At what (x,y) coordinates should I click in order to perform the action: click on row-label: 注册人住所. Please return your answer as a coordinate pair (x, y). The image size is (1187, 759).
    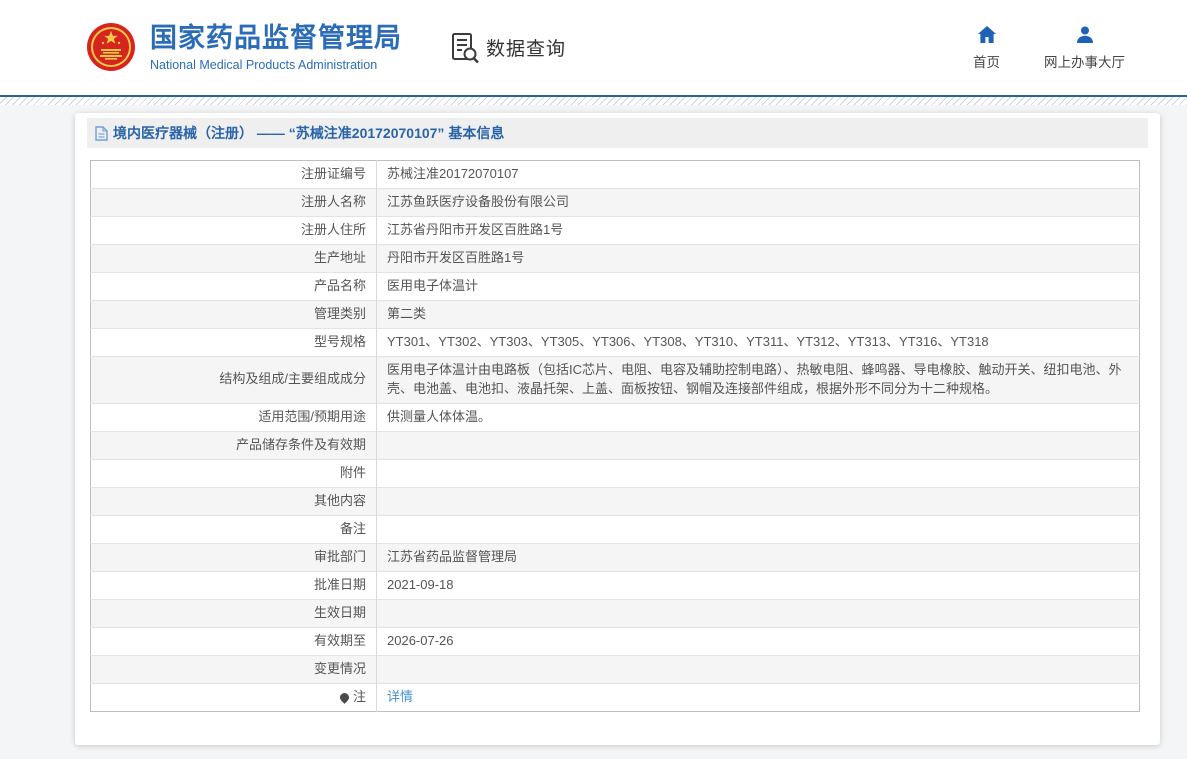
    Looking at the image, I should click on (233, 230).